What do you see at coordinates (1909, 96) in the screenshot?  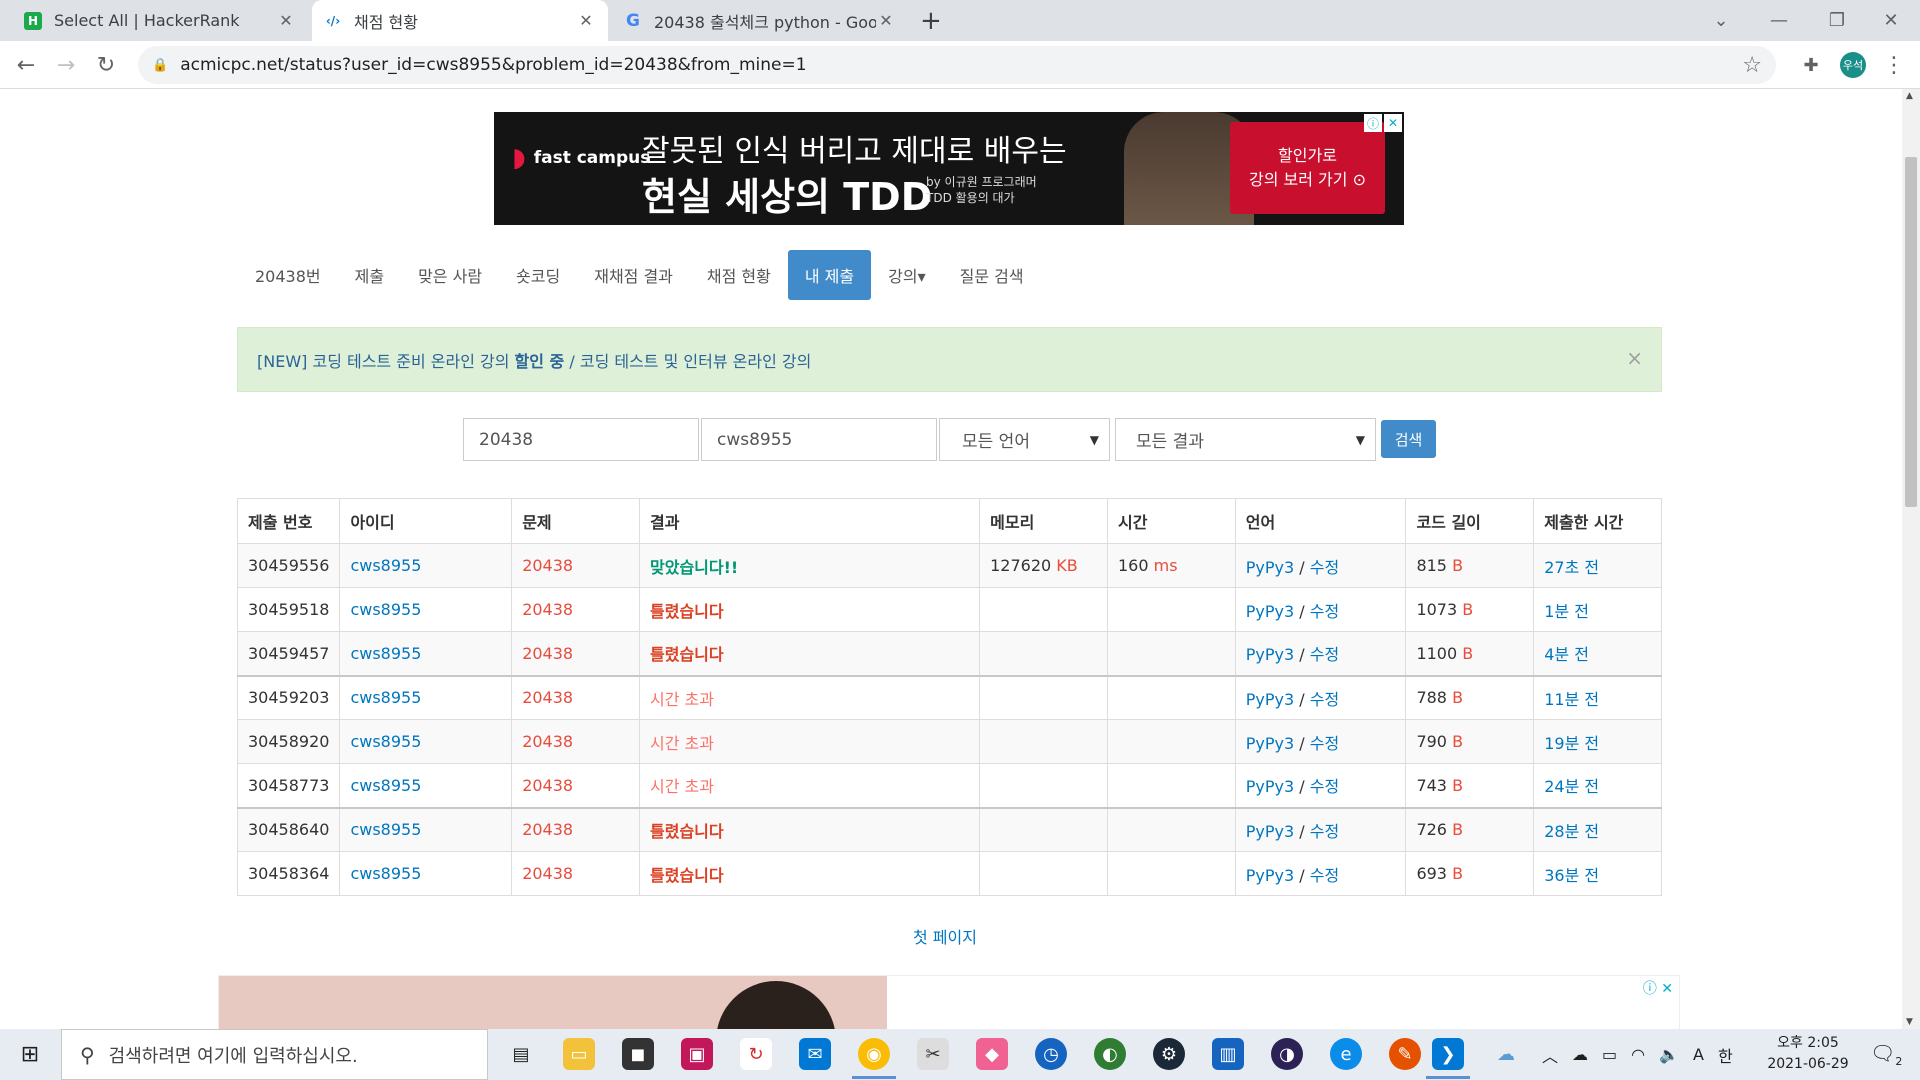 I see `scroll-up-icon: ▲` at bounding box center [1909, 96].